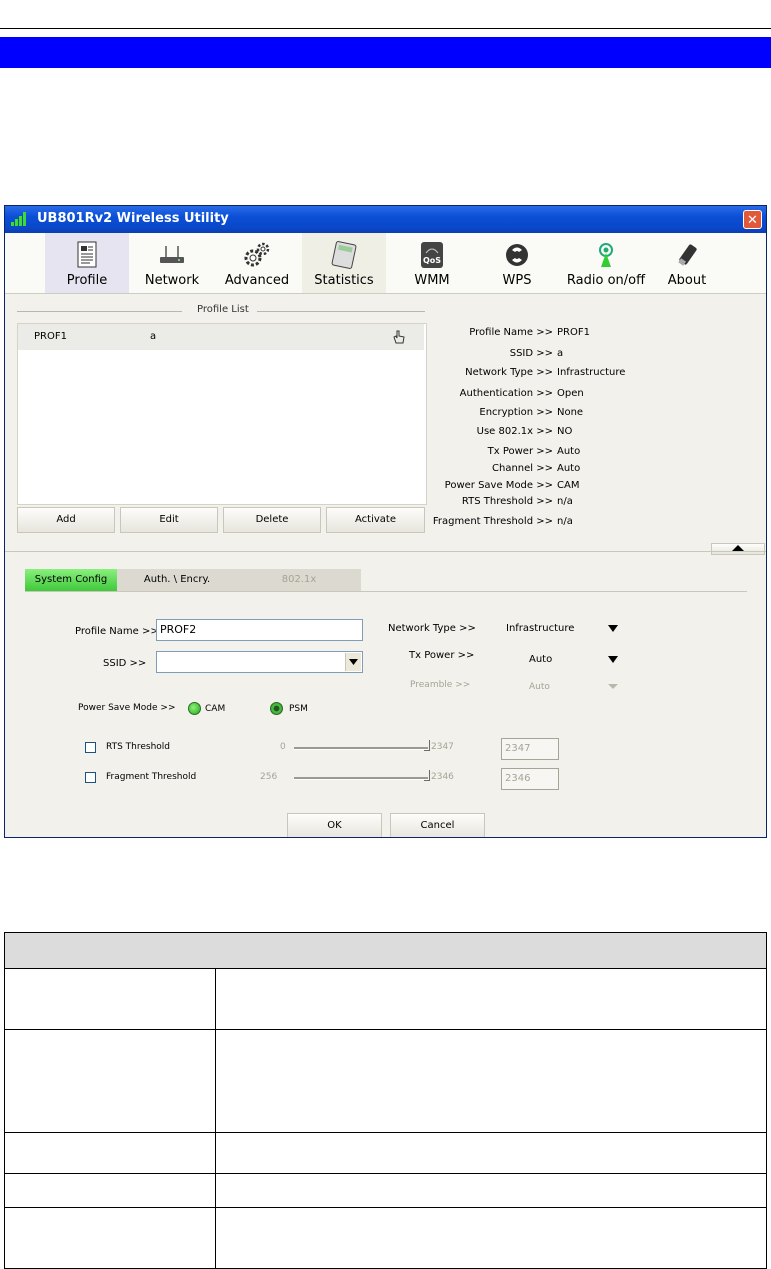 This screenshot has height=1269, width=771. I want to click on ok-button: OK, so click(334, 825).